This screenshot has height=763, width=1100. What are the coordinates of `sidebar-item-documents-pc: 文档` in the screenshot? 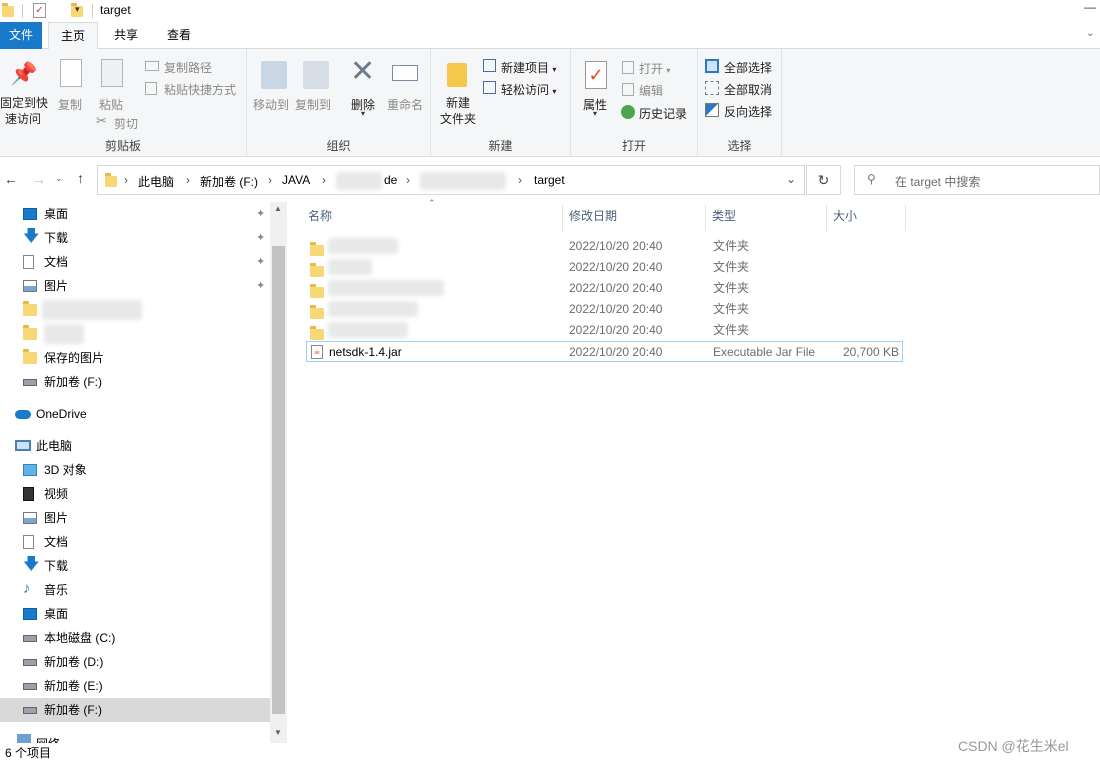 It's located at (135, 542).